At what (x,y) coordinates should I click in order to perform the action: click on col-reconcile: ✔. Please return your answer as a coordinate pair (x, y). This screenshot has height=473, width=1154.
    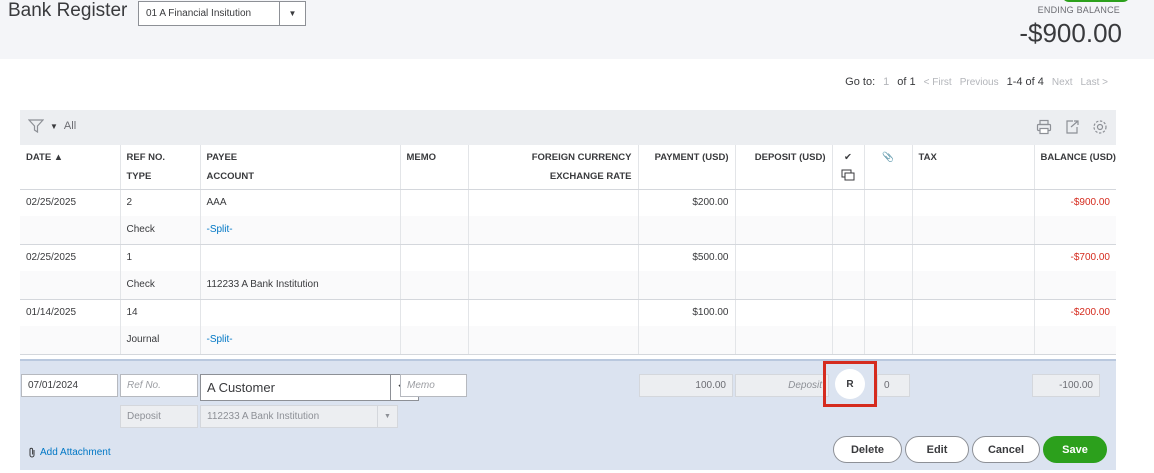
    Looking at the image, I should click on (847, 155).